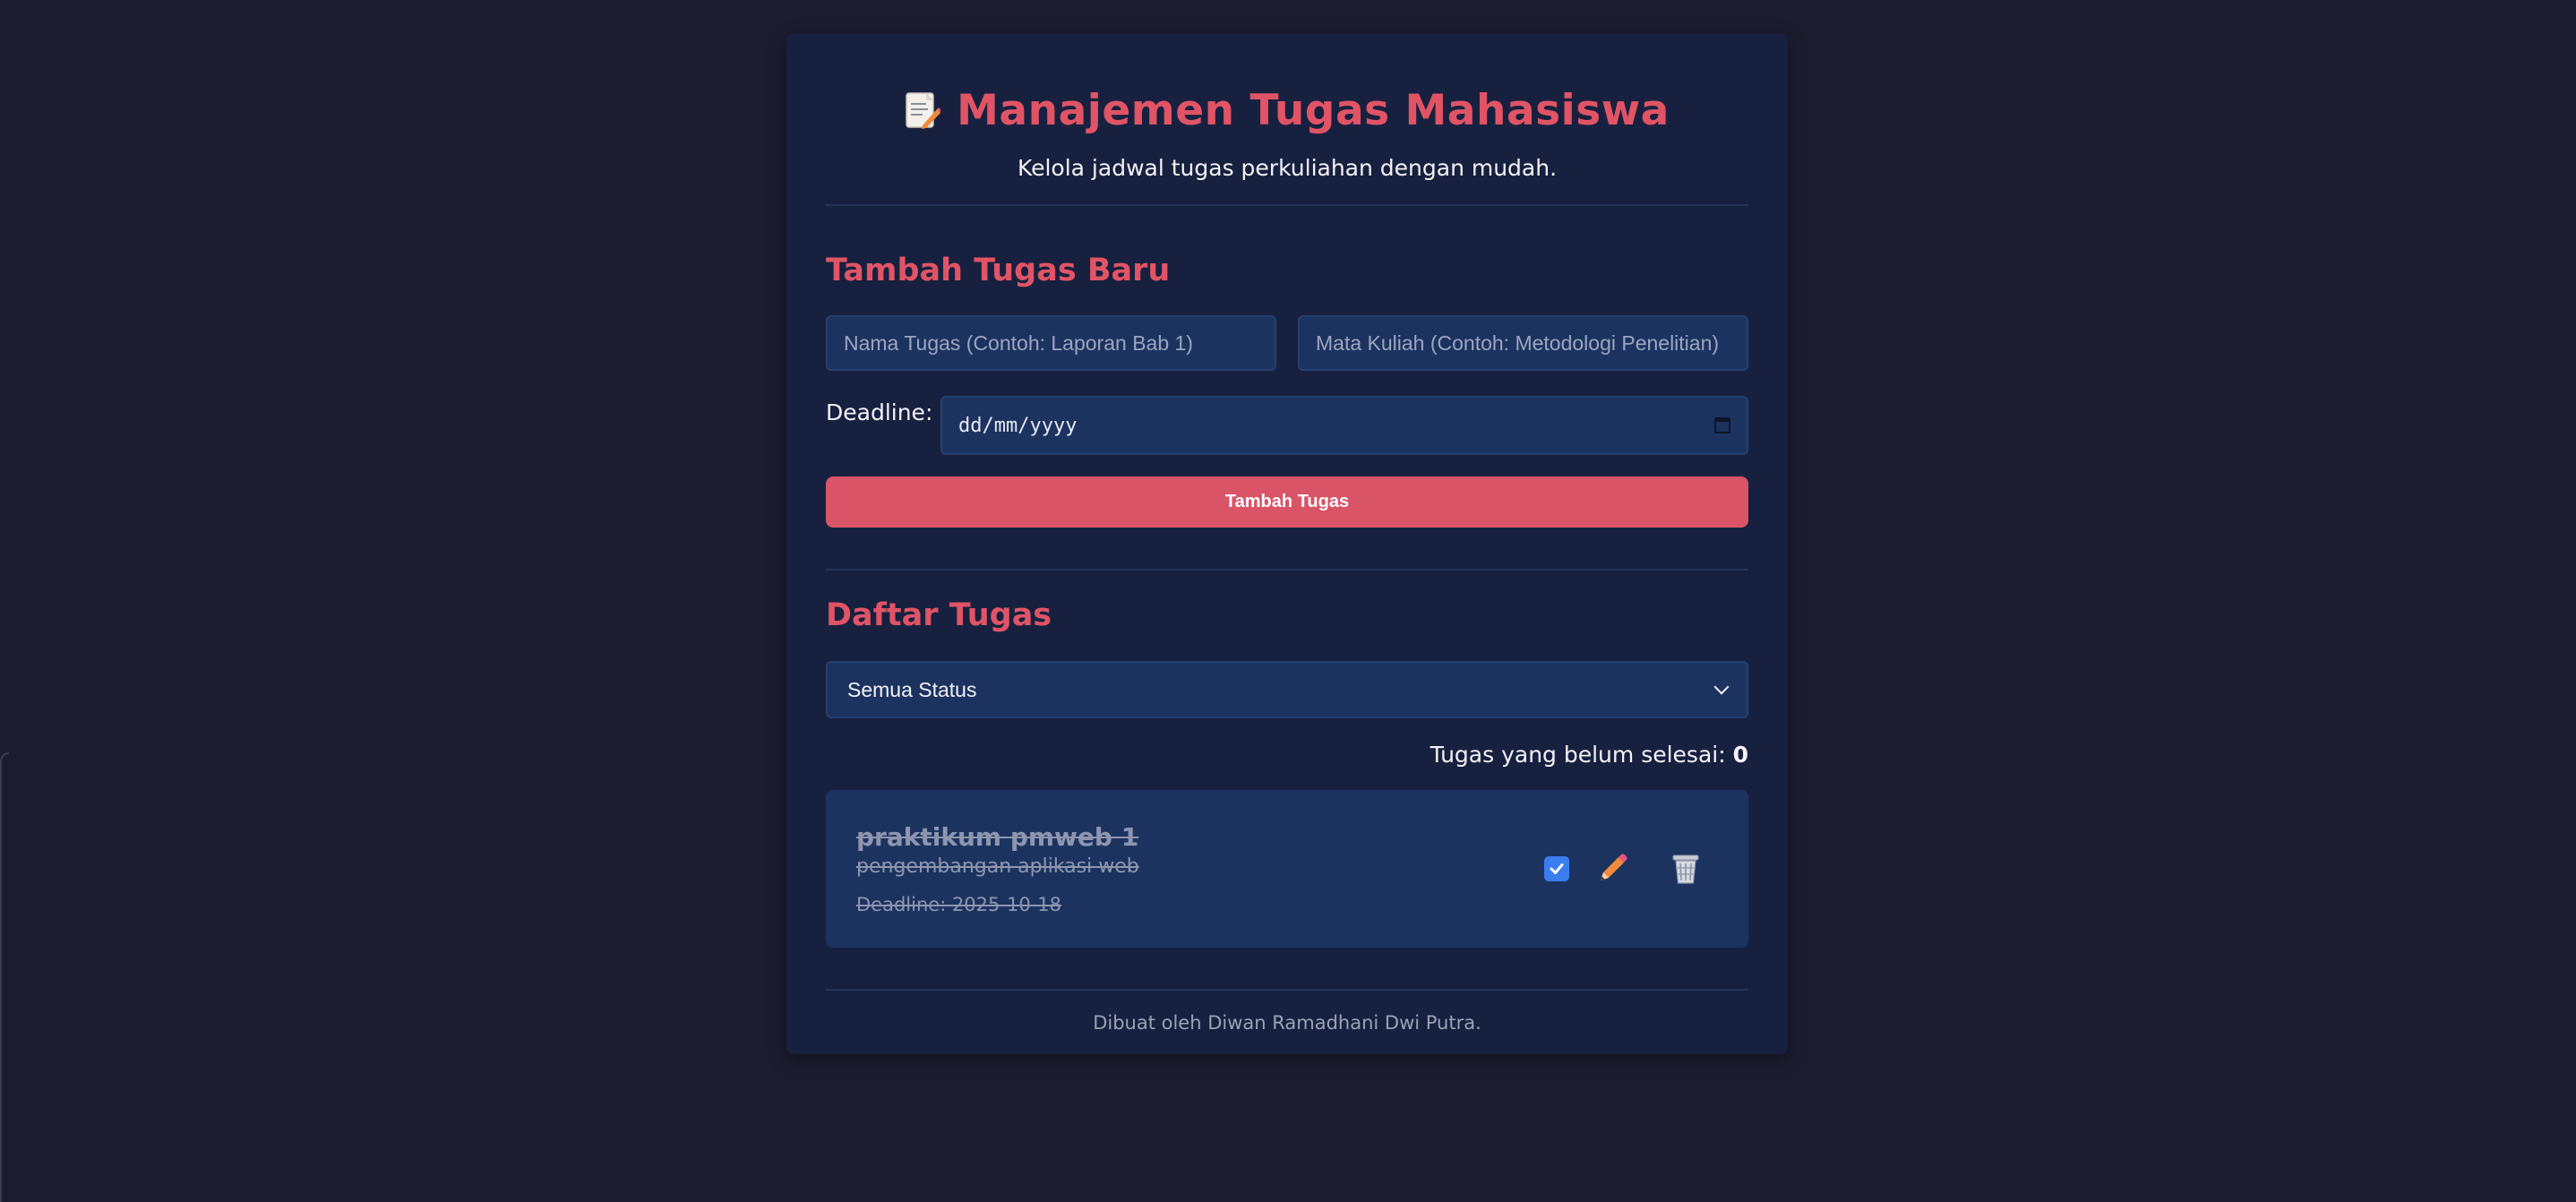  I want to click on window-edge, so click(4, 977).